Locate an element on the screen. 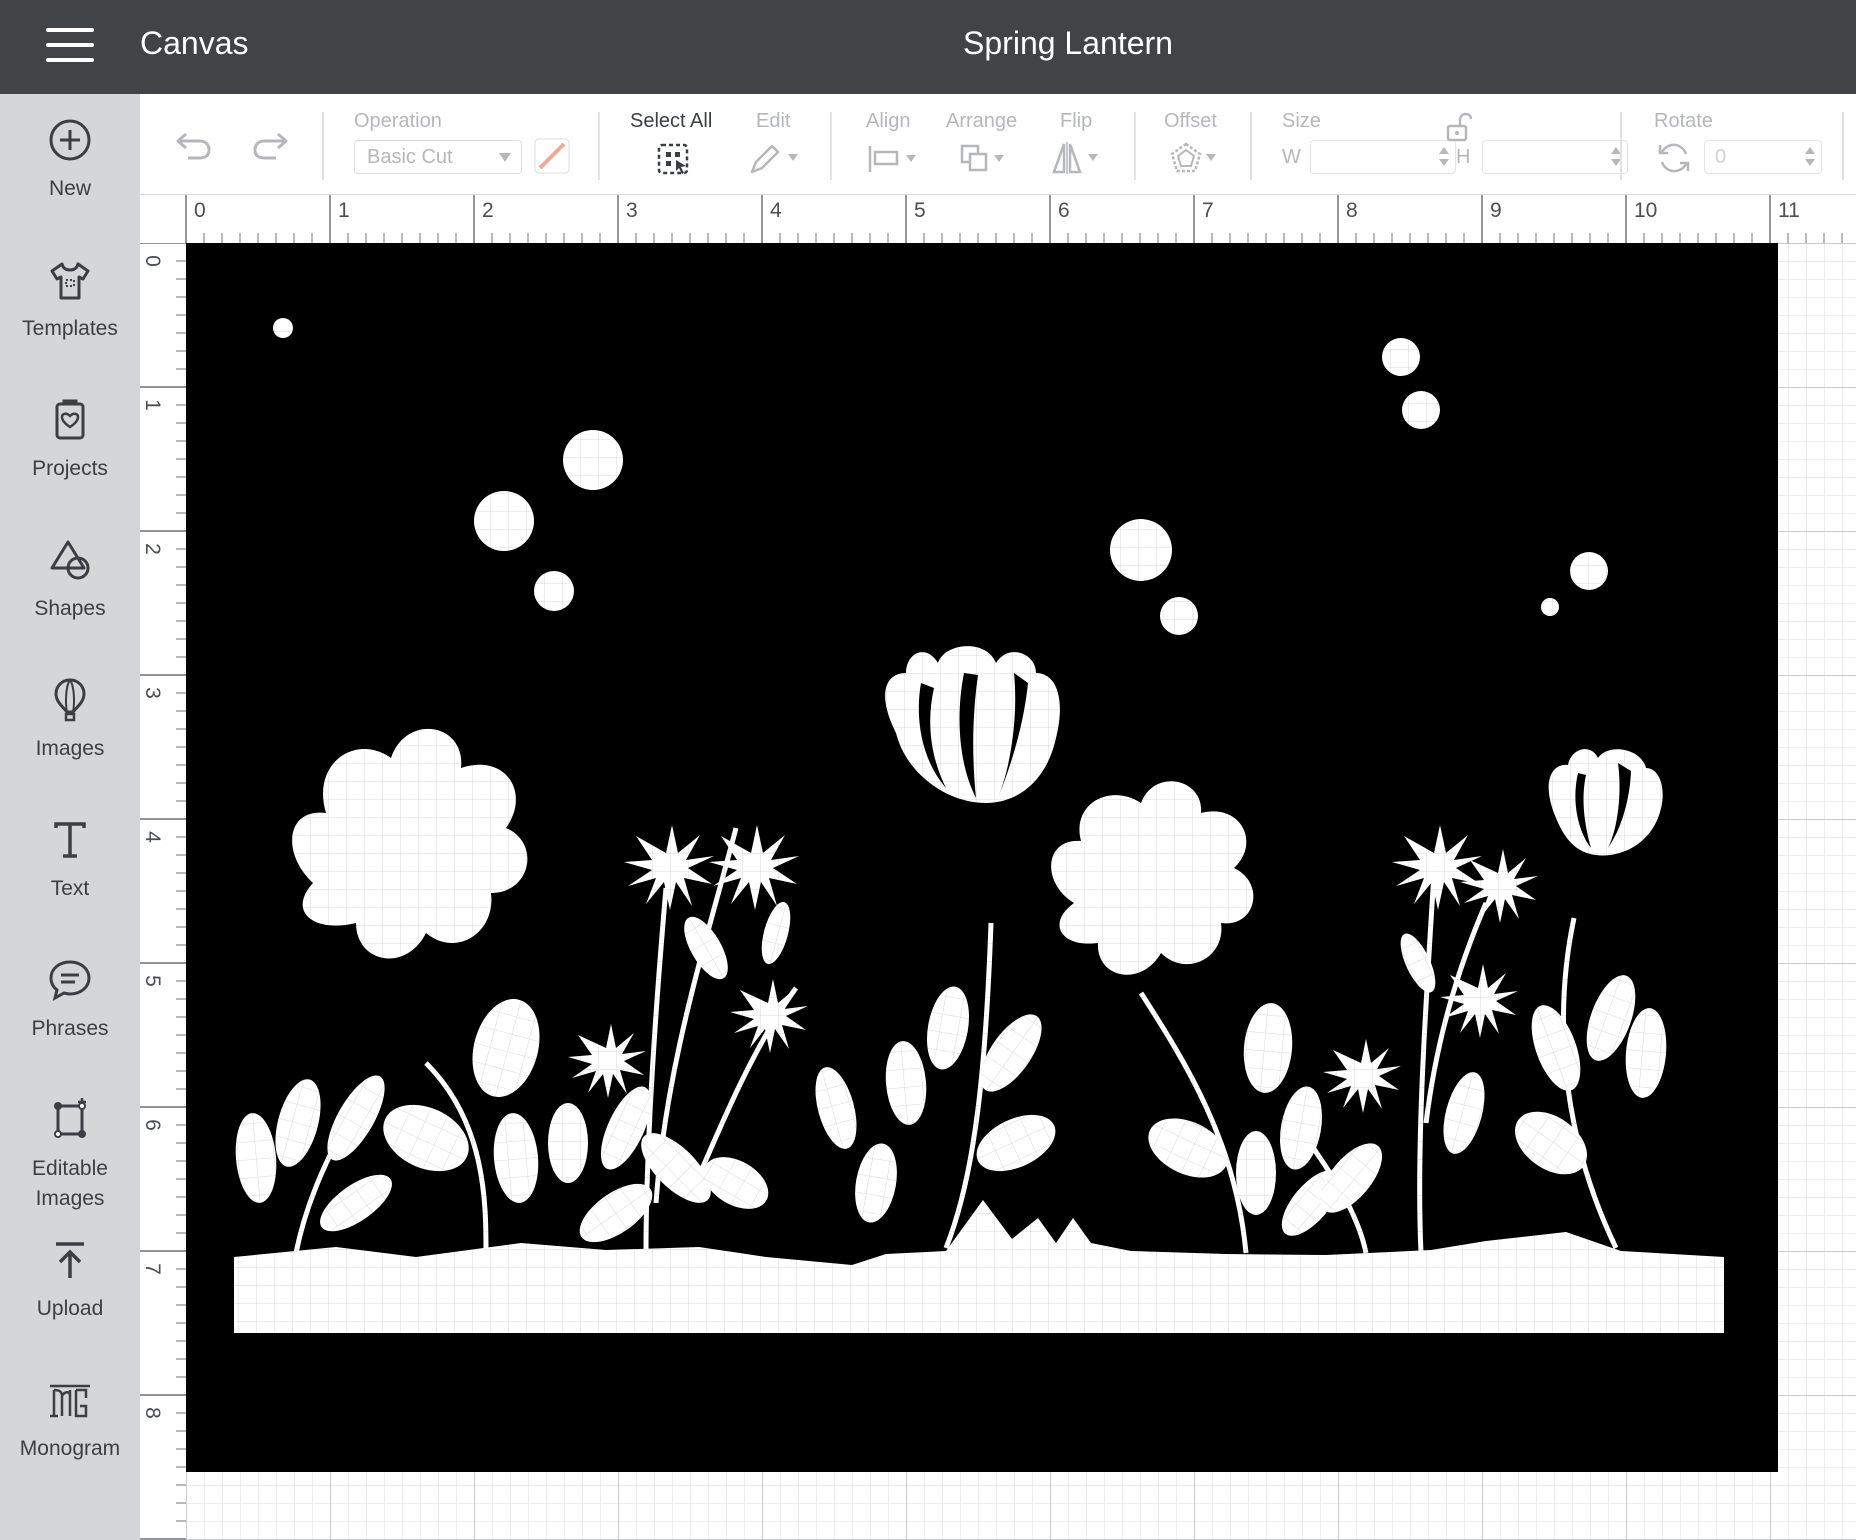 Image resolution: width=1856 pixels, height=1540 pixels. align-label: Align is located at coordinates (888, 121).